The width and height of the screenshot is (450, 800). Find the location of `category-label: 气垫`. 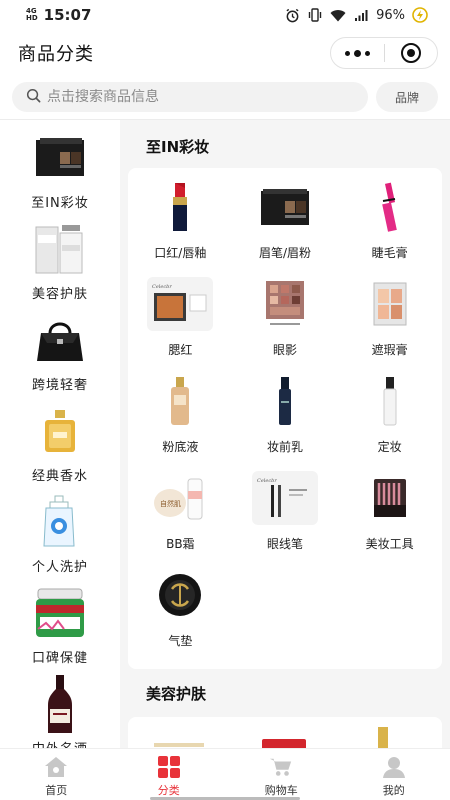

category-label: 气垫 is located at coordinates (180, 641).